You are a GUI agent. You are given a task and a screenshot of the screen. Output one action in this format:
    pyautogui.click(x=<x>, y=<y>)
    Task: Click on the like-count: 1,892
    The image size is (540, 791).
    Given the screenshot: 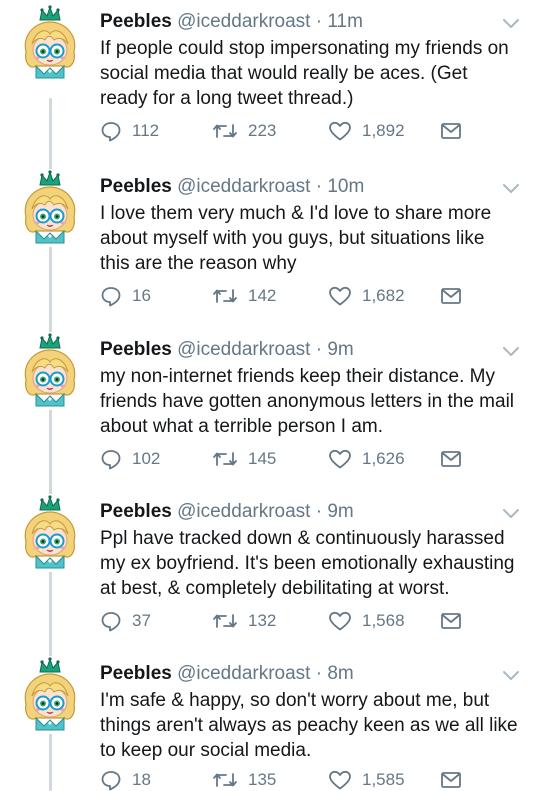 What is the action you would take?
    pyautogui.click(x=383, y=130)
    